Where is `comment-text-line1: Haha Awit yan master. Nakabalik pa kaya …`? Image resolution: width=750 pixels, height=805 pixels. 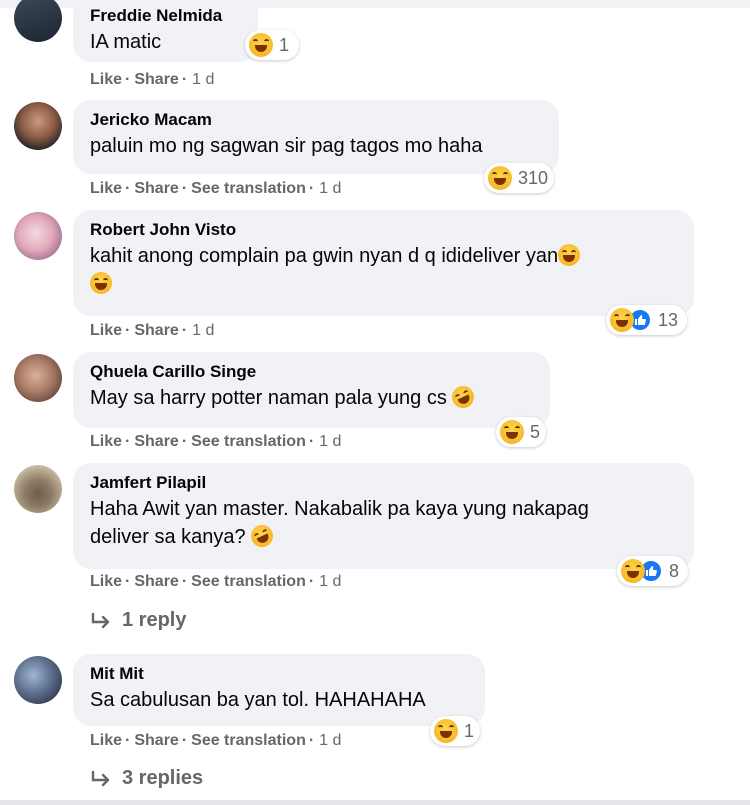 comment-text-line1: Haha Awit yan master. Nakabalik pa kaya … is located at coordinates (339, 509).